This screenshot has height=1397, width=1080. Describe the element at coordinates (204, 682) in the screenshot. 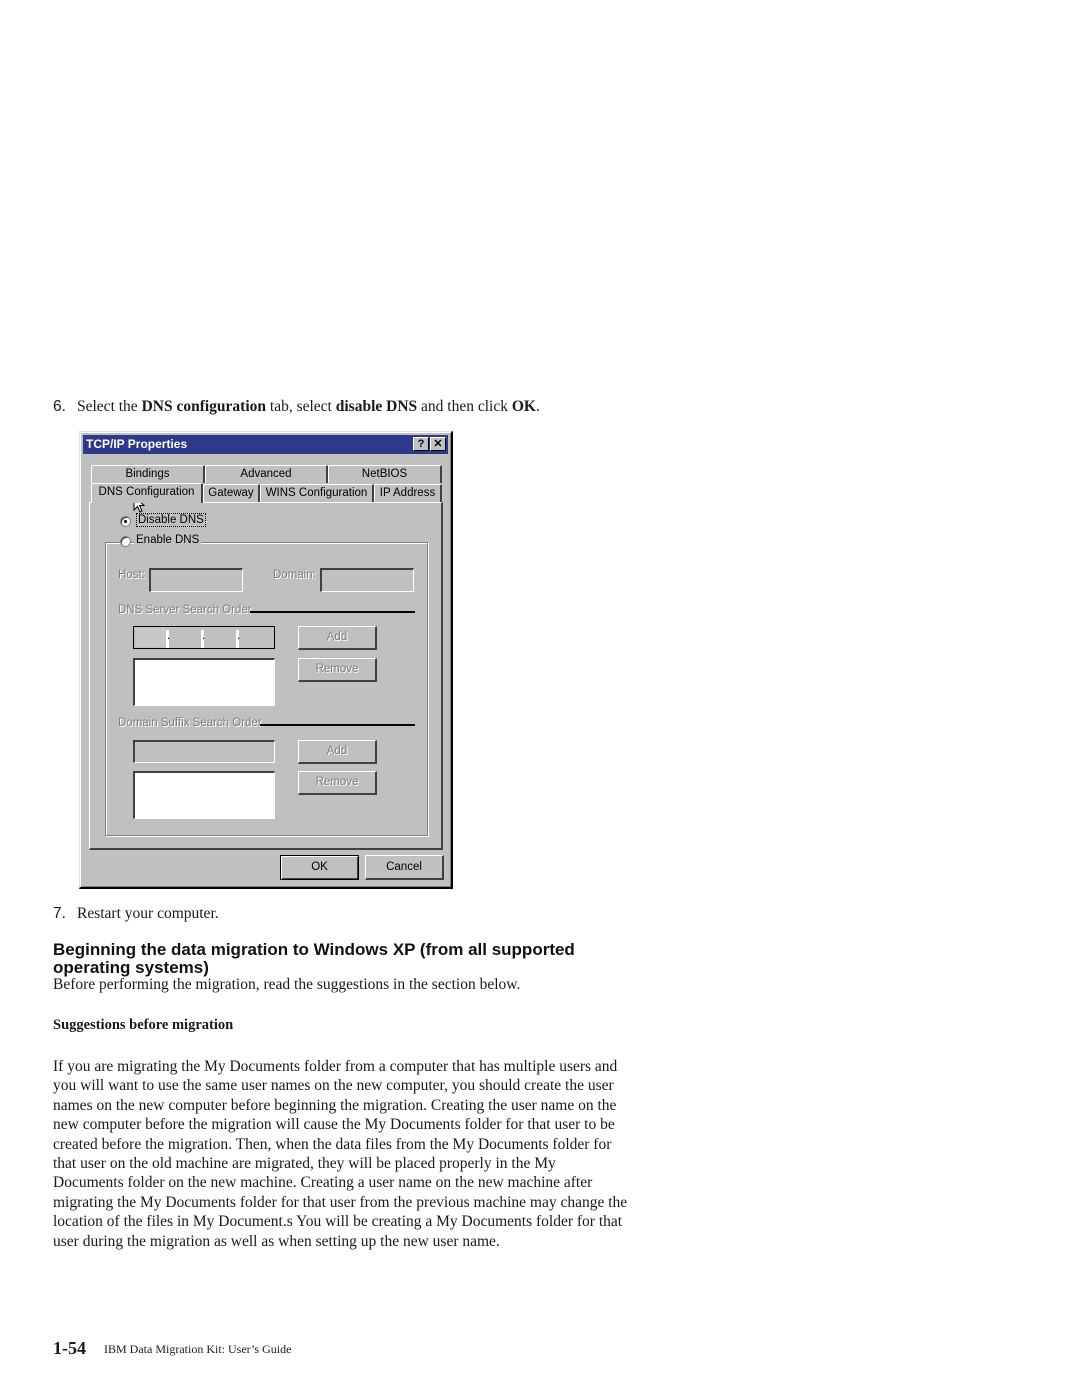

I see `dns-server-list` at that location.